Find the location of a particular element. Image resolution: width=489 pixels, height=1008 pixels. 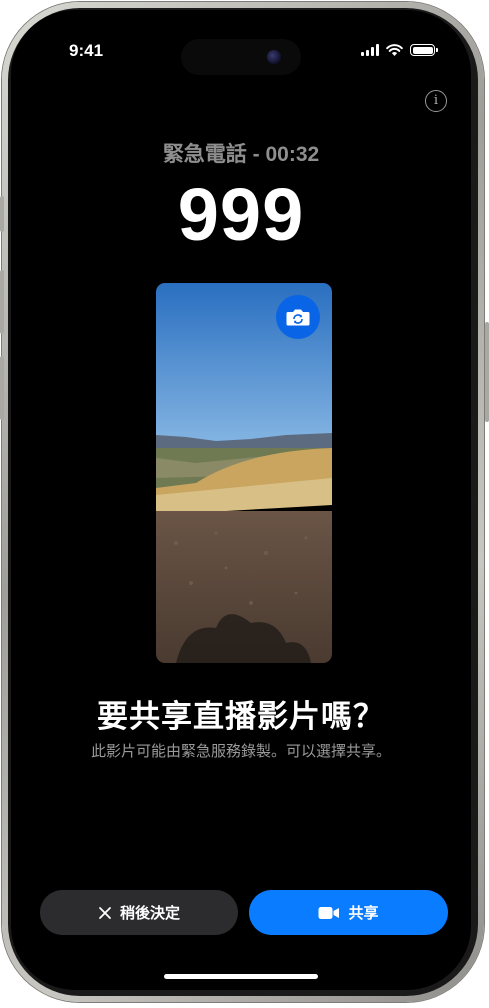

decide-later-button: 稍後決定 is located at coordinates (139, 912).